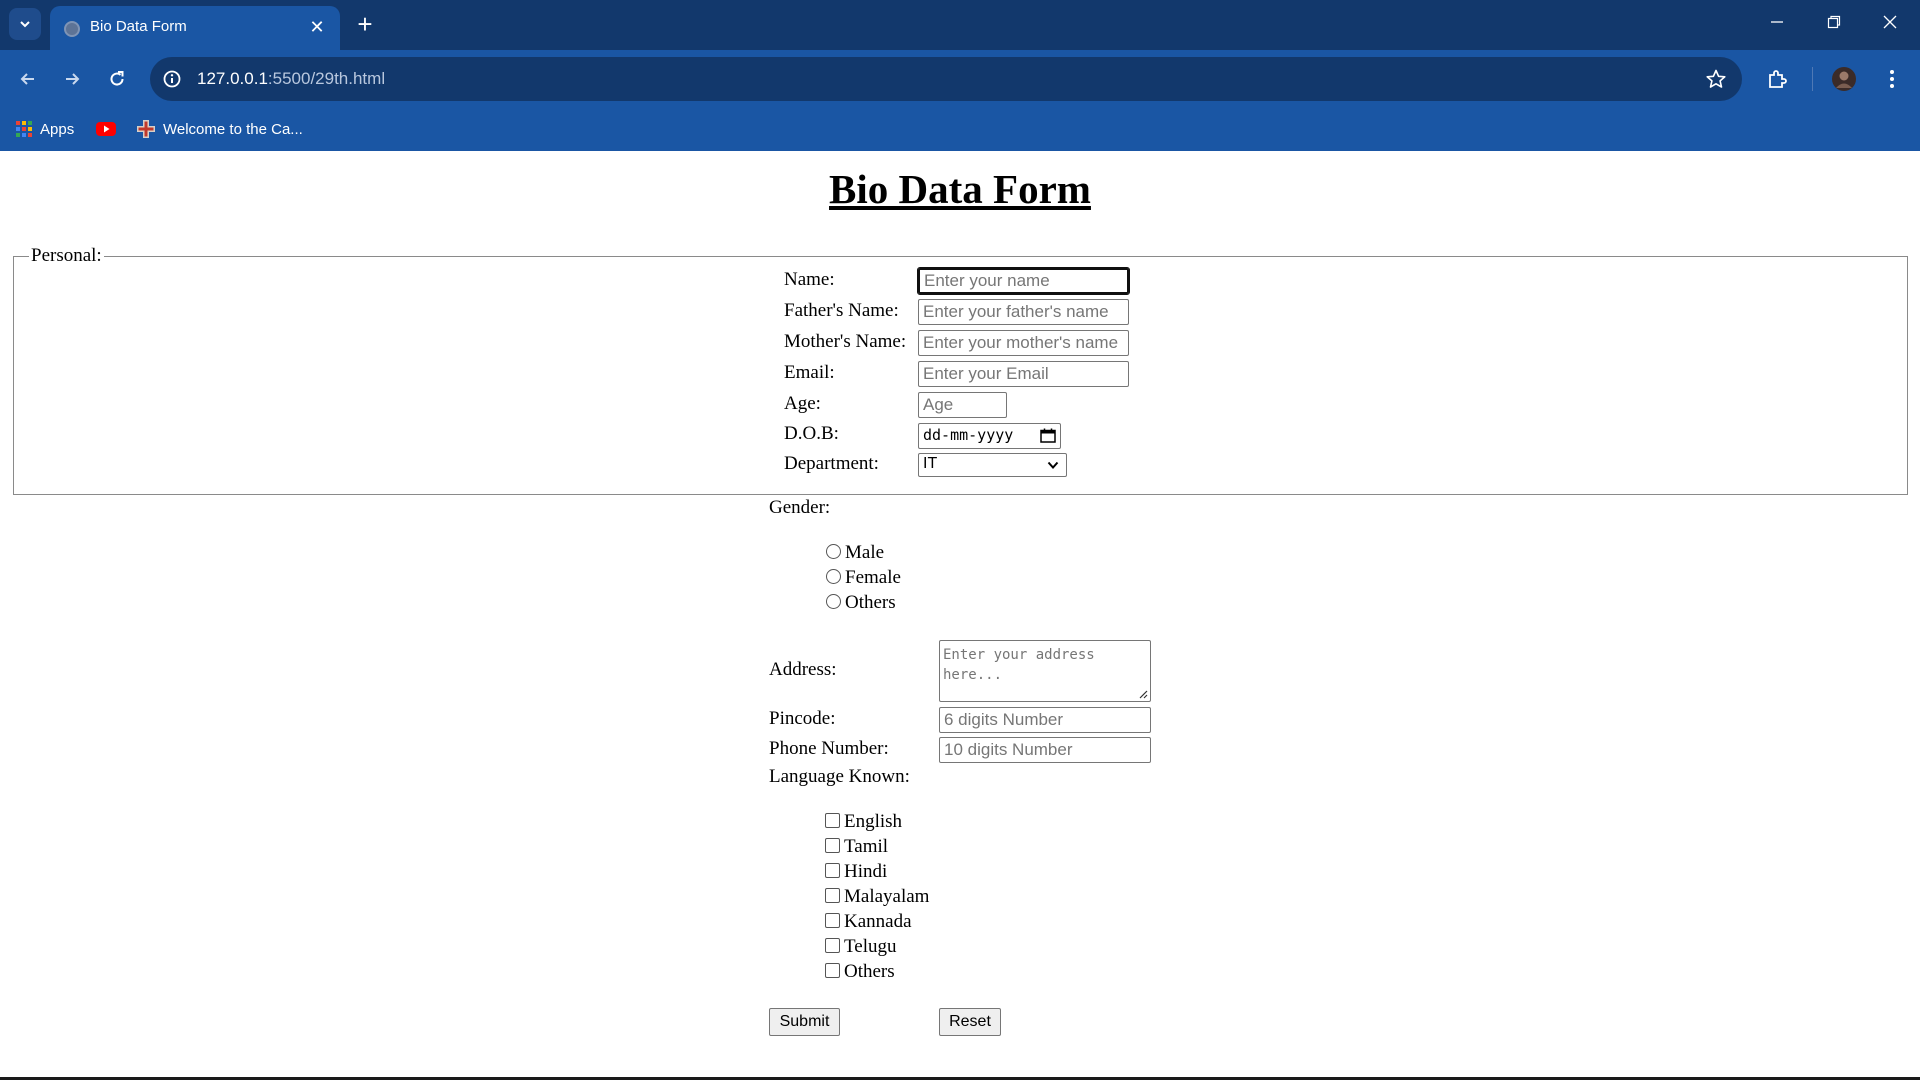 The height and width of the screenshot is (1080, 1920). I want to click on language-label: Language Known:, so click(839, 776).